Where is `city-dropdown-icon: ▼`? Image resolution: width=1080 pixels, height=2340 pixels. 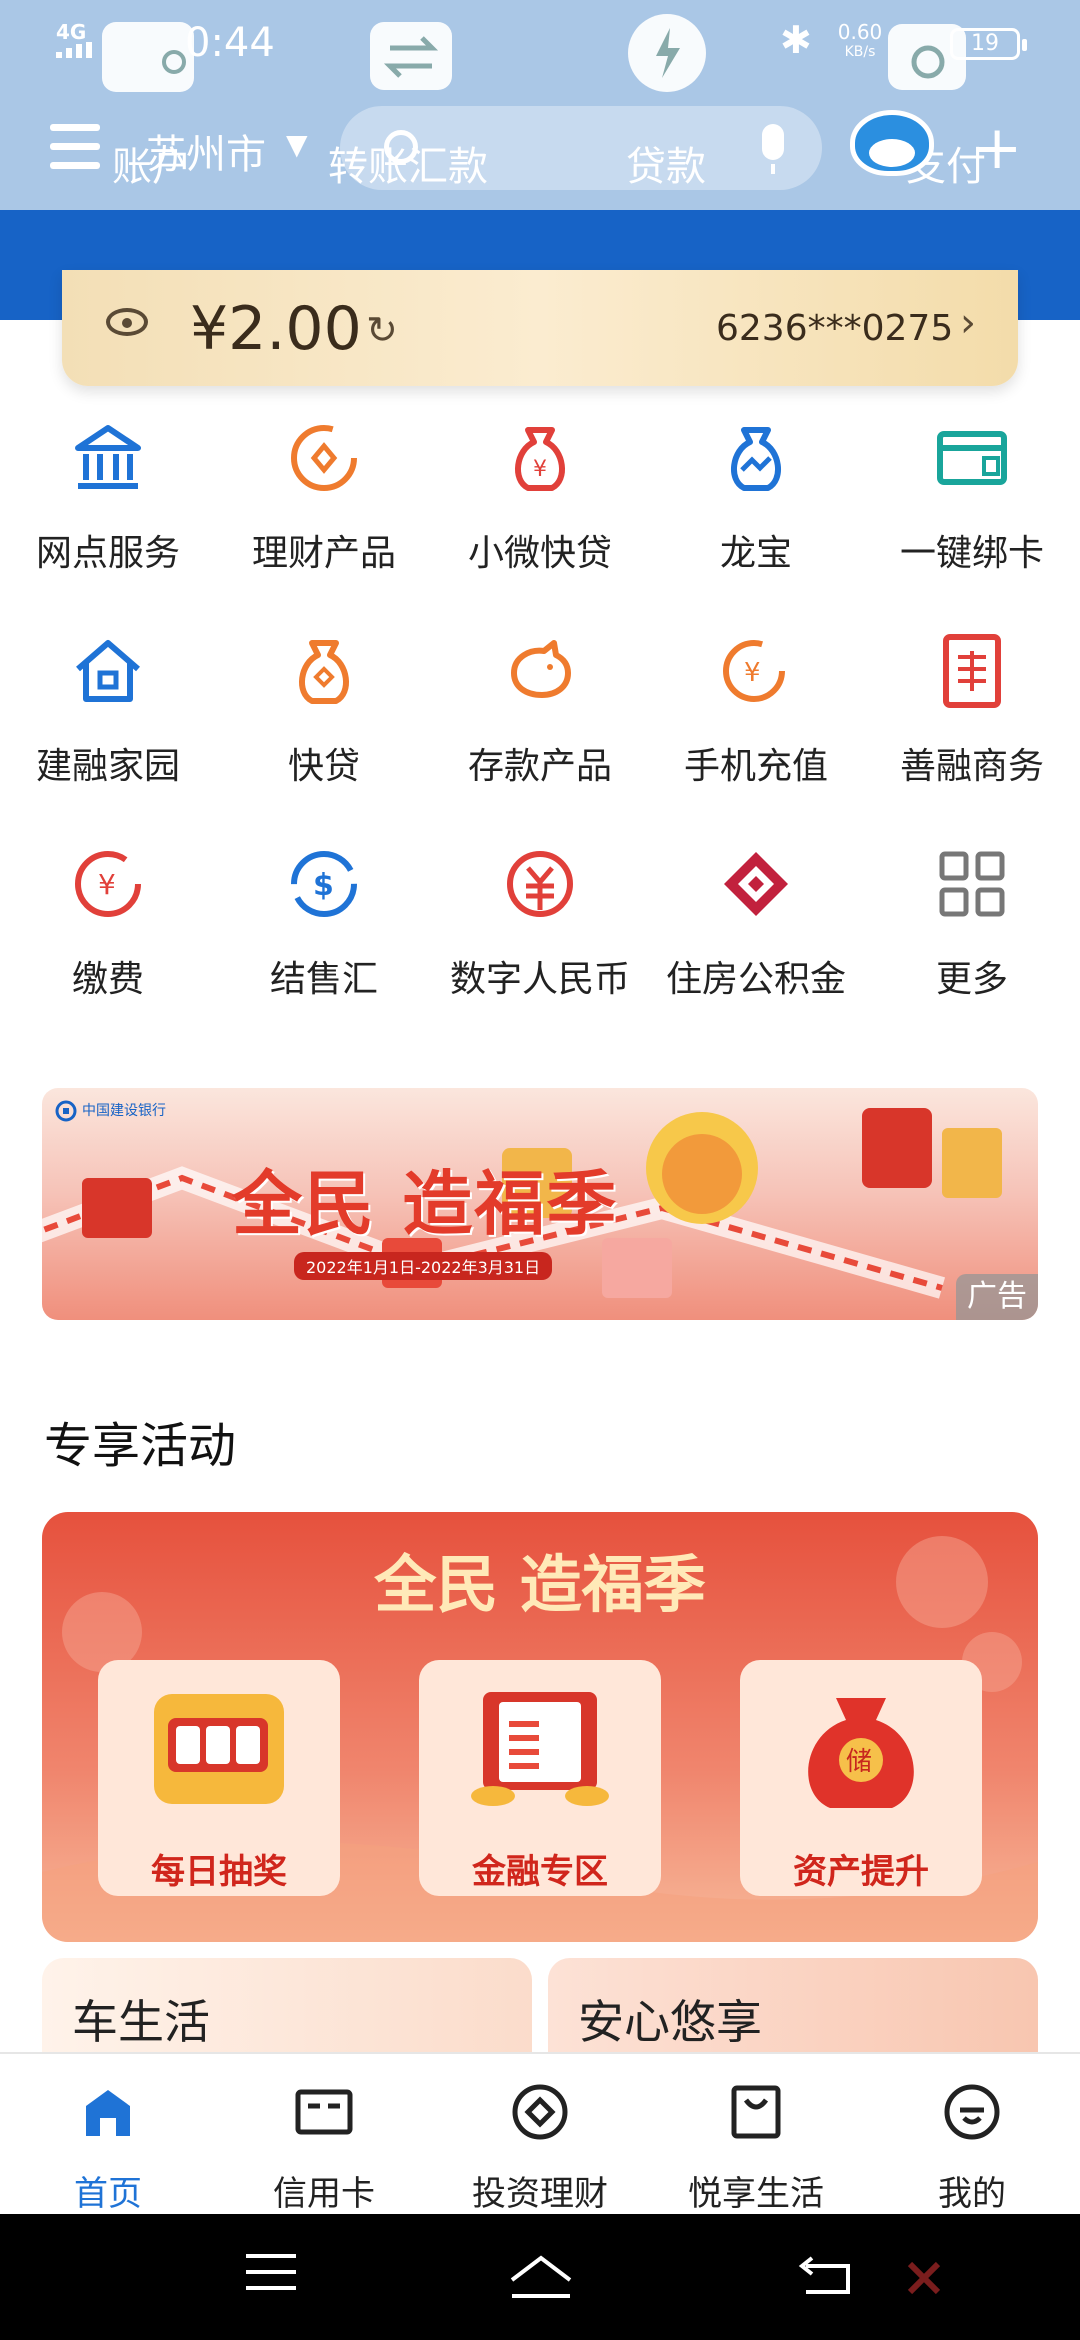
city-dropdown-icon: ▼ is located at coordinates (297, 144).